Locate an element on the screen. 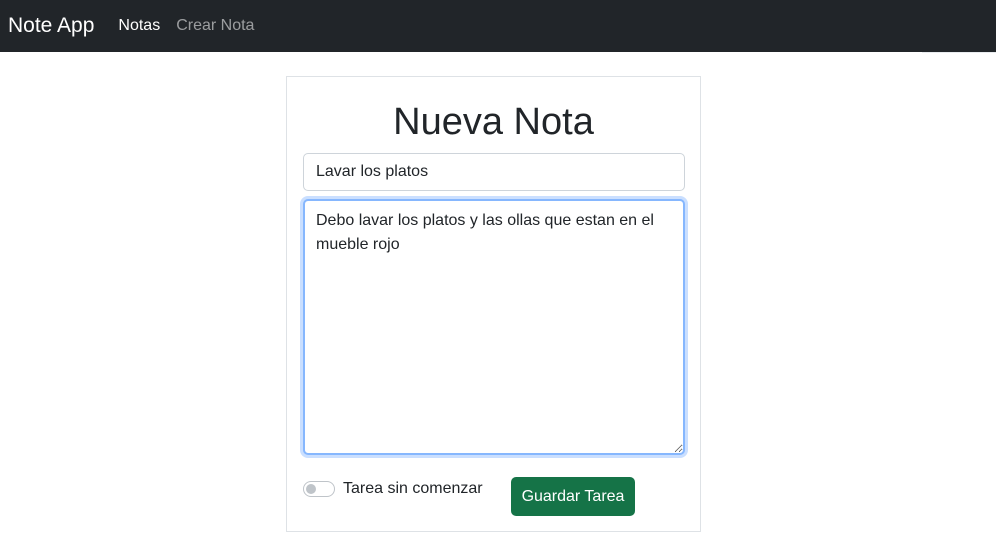  status-toggle-row: Tarea sin comenzar is located at coordinates (393, 489).